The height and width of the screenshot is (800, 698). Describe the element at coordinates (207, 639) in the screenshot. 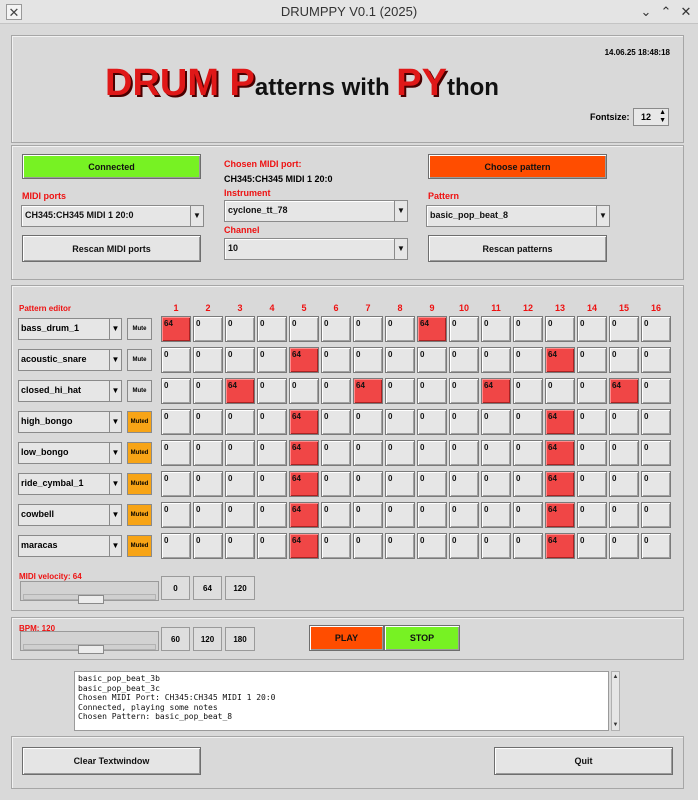

I see `bpm-preset-120: 120` at that location.